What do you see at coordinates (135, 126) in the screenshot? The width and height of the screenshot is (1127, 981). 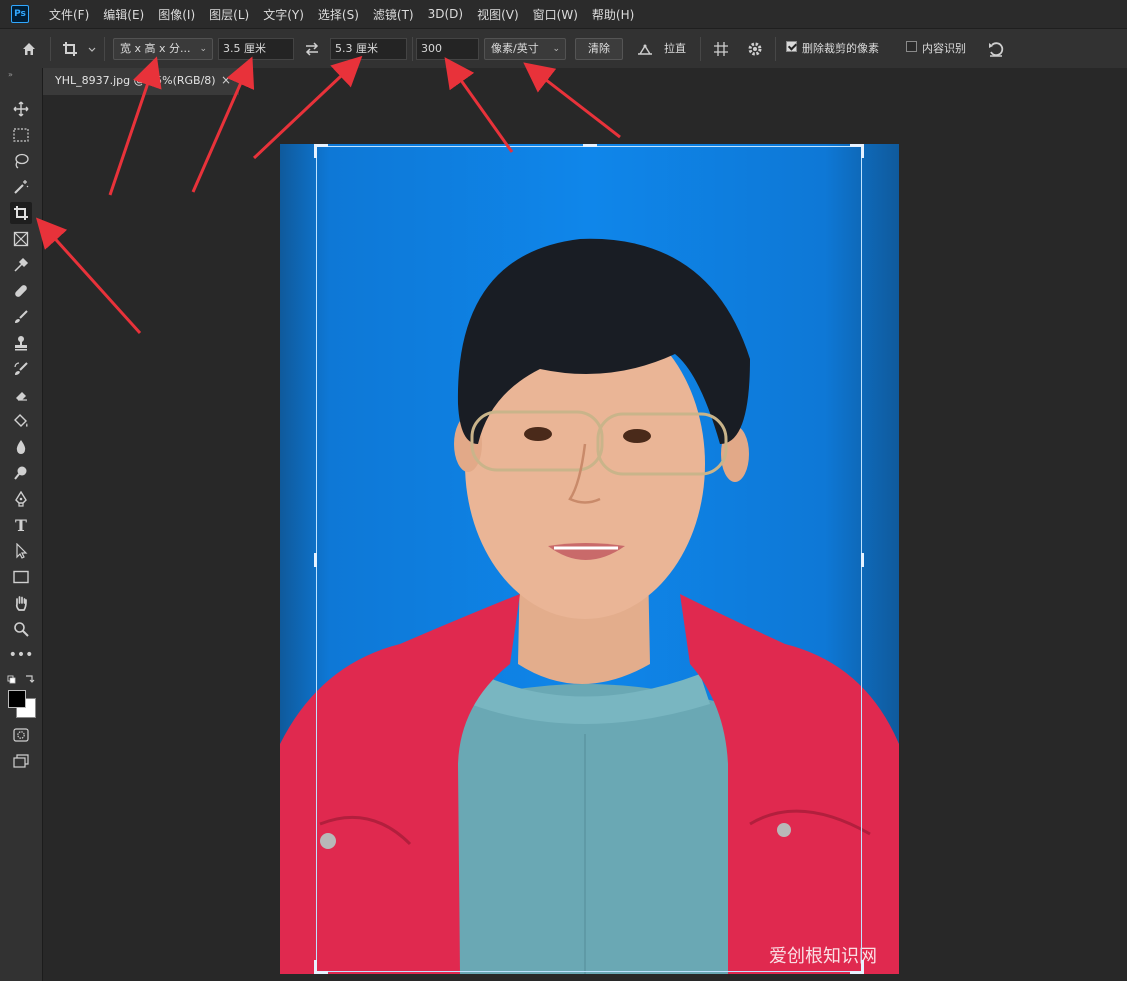 I see `arrow-to-ratio` at bounding box center [135, 126].